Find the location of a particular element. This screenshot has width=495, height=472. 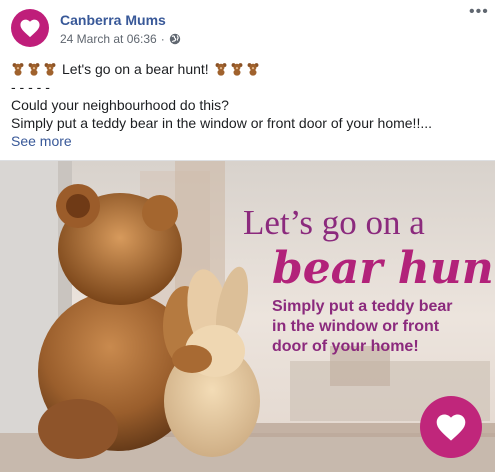

post-text-line-2: - - - - - is located at coordinates (30, 87).